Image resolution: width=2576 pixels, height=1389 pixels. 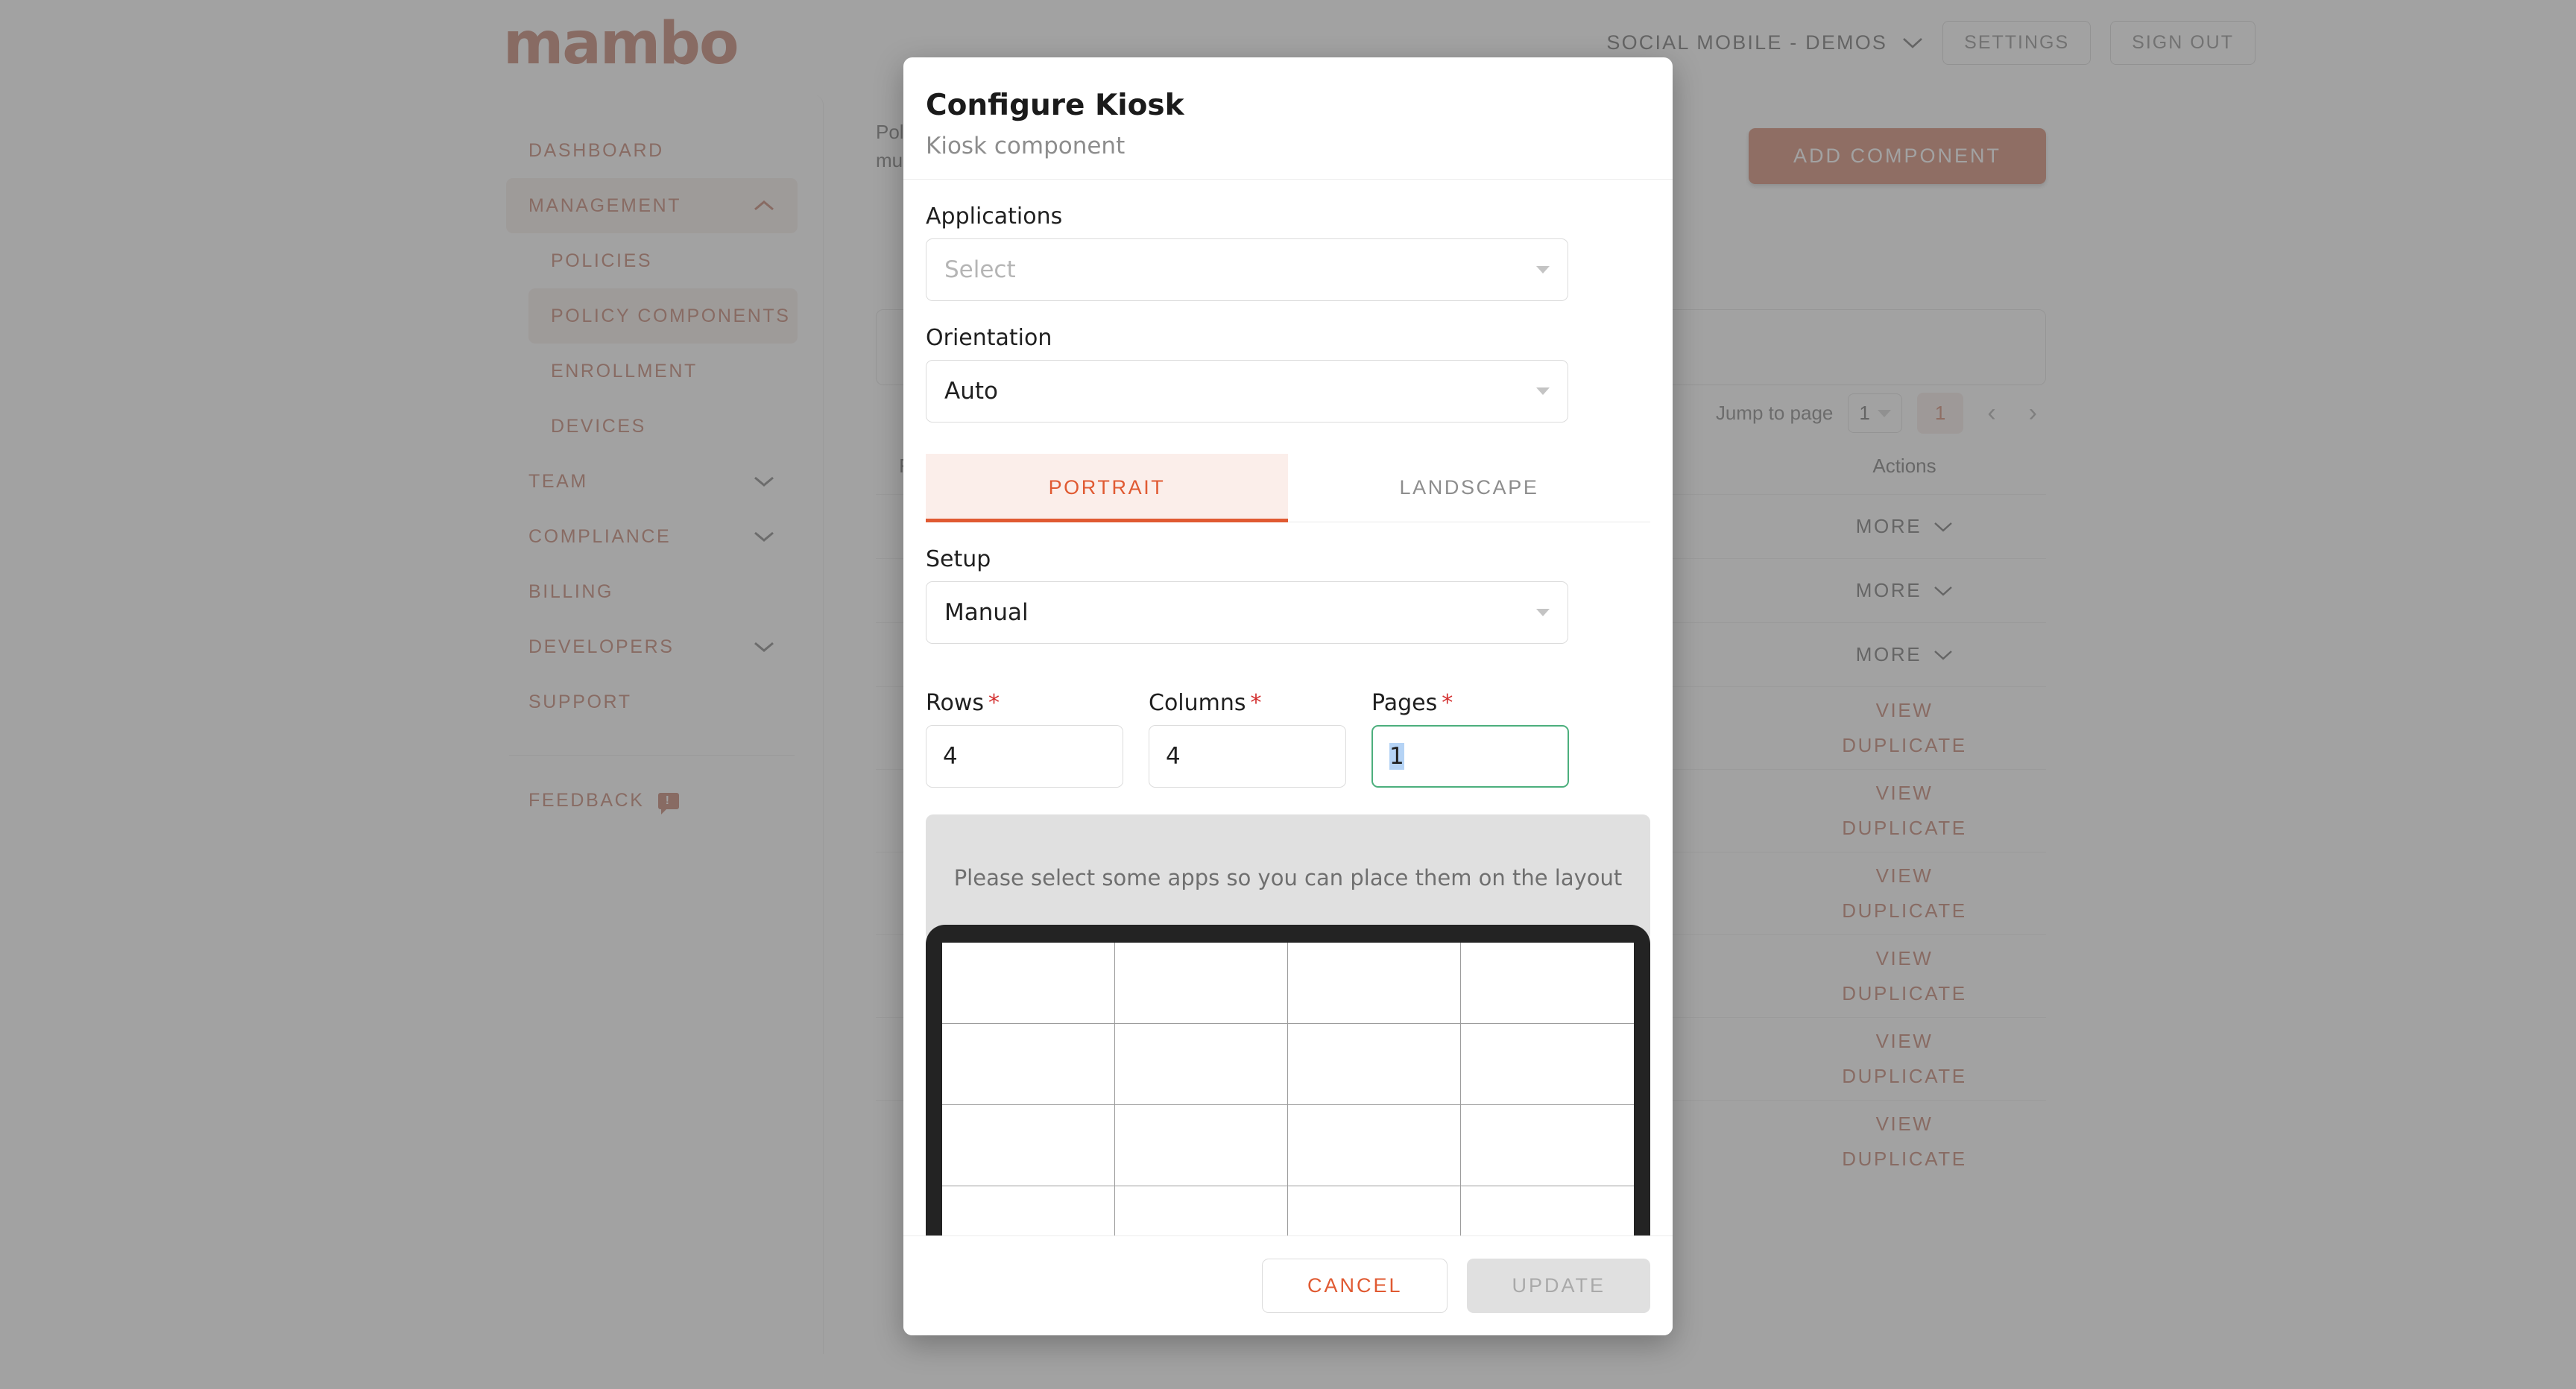 I want to click on applications-select: Select, so click(x=1247, y=269).